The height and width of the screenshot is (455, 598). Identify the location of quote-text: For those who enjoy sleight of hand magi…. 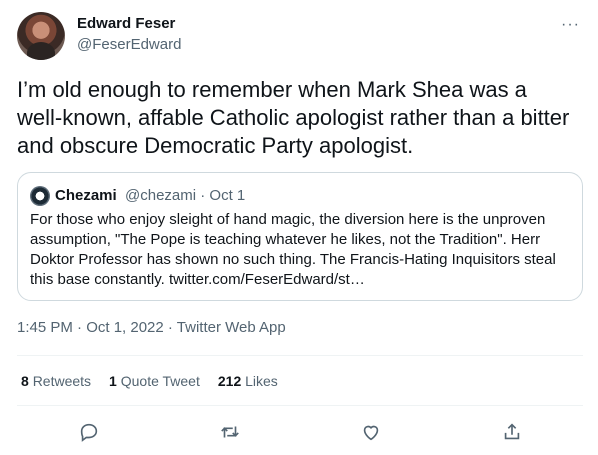
(293, 249).